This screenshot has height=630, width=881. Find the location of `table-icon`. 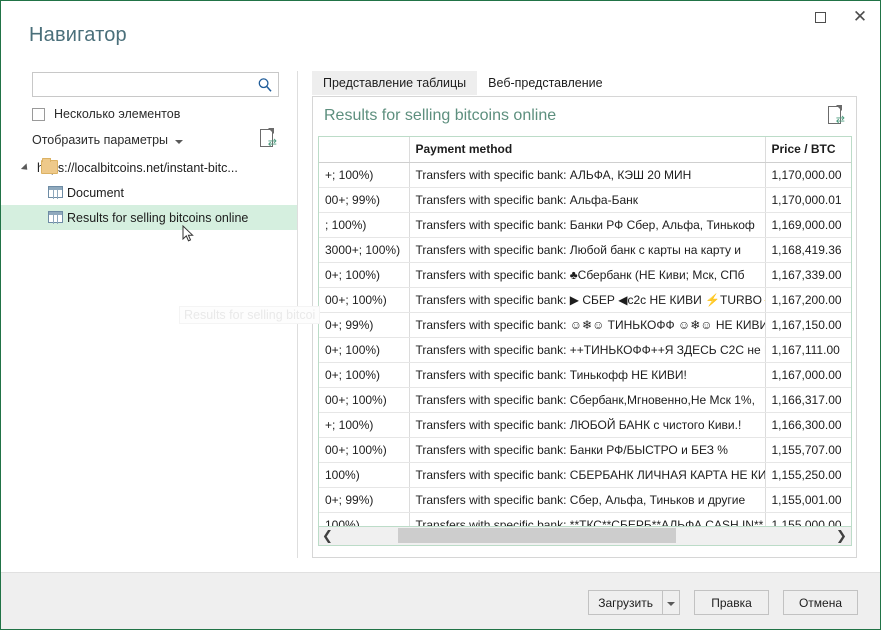

table-icon is located at coordinates (55, 217).